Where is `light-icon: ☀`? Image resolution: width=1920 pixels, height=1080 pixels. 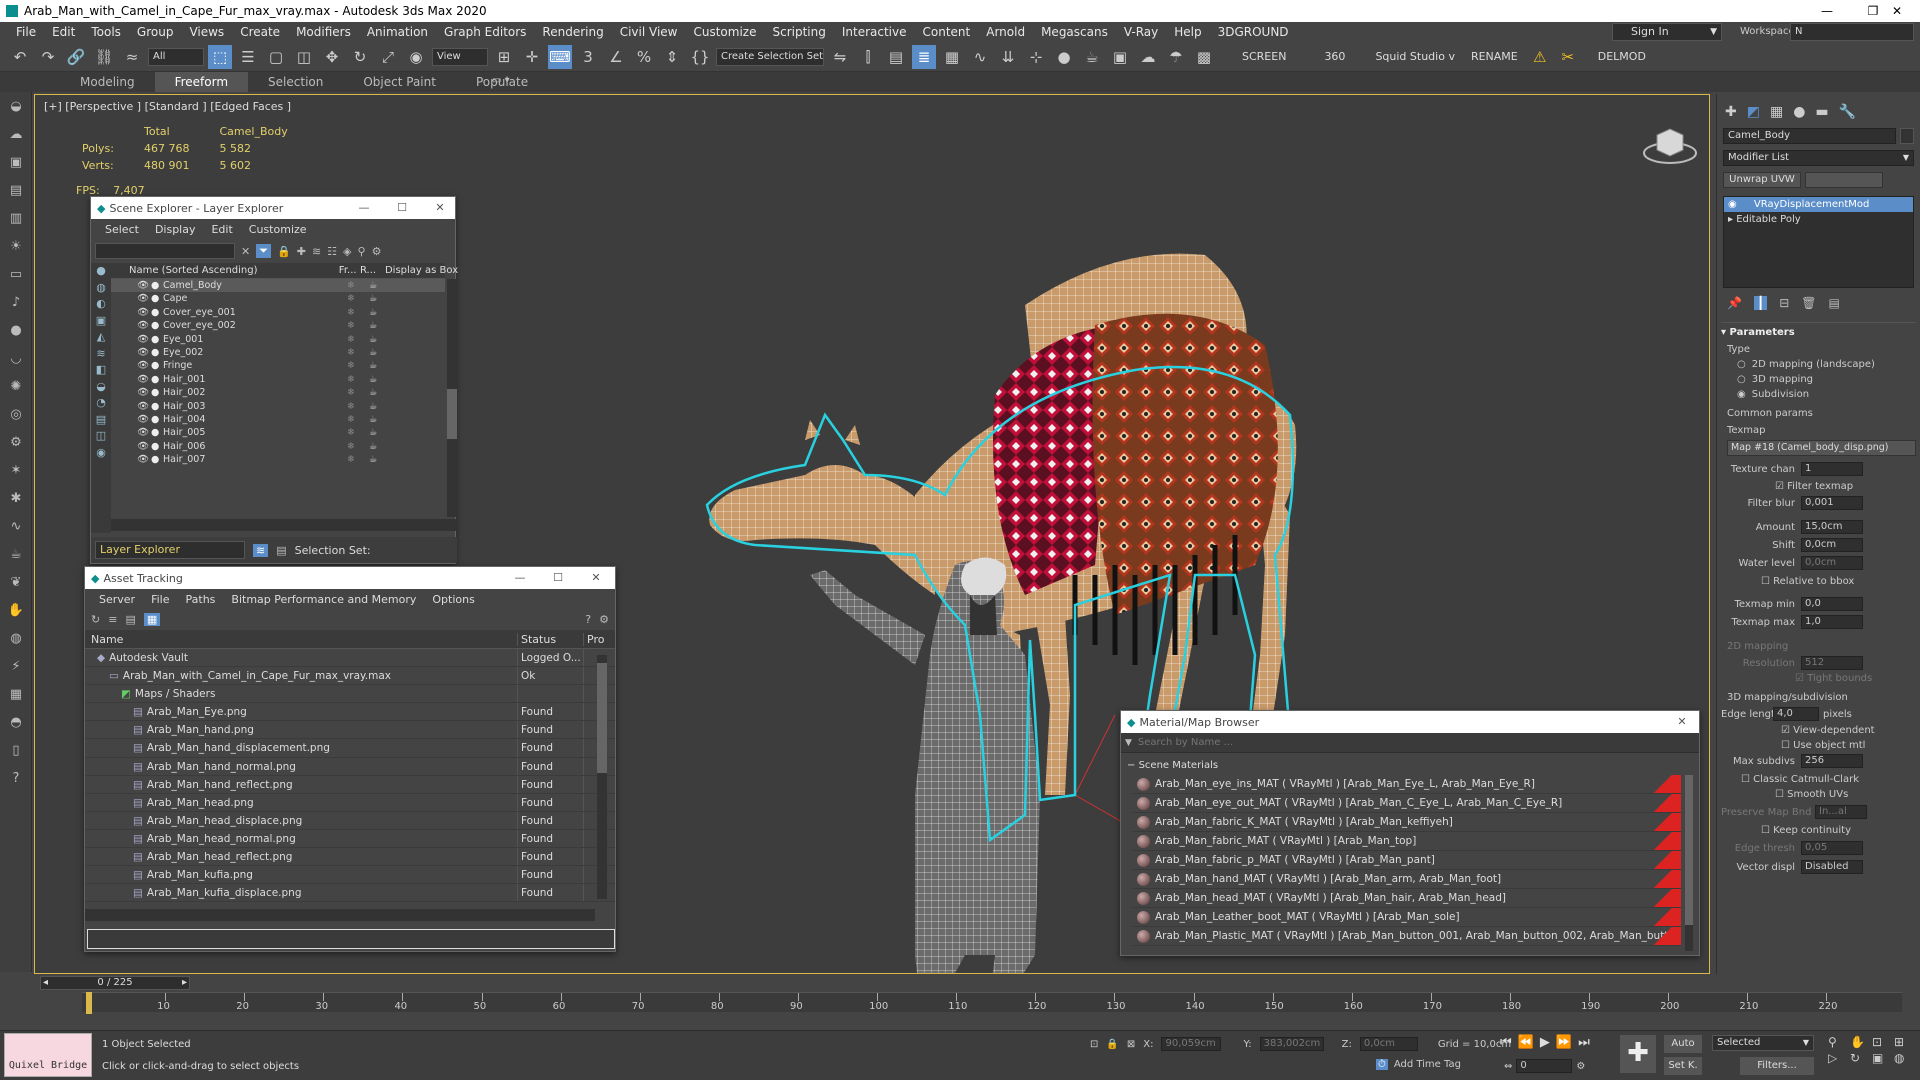 light-icon: ☀ is located at coordinates (16, 246).